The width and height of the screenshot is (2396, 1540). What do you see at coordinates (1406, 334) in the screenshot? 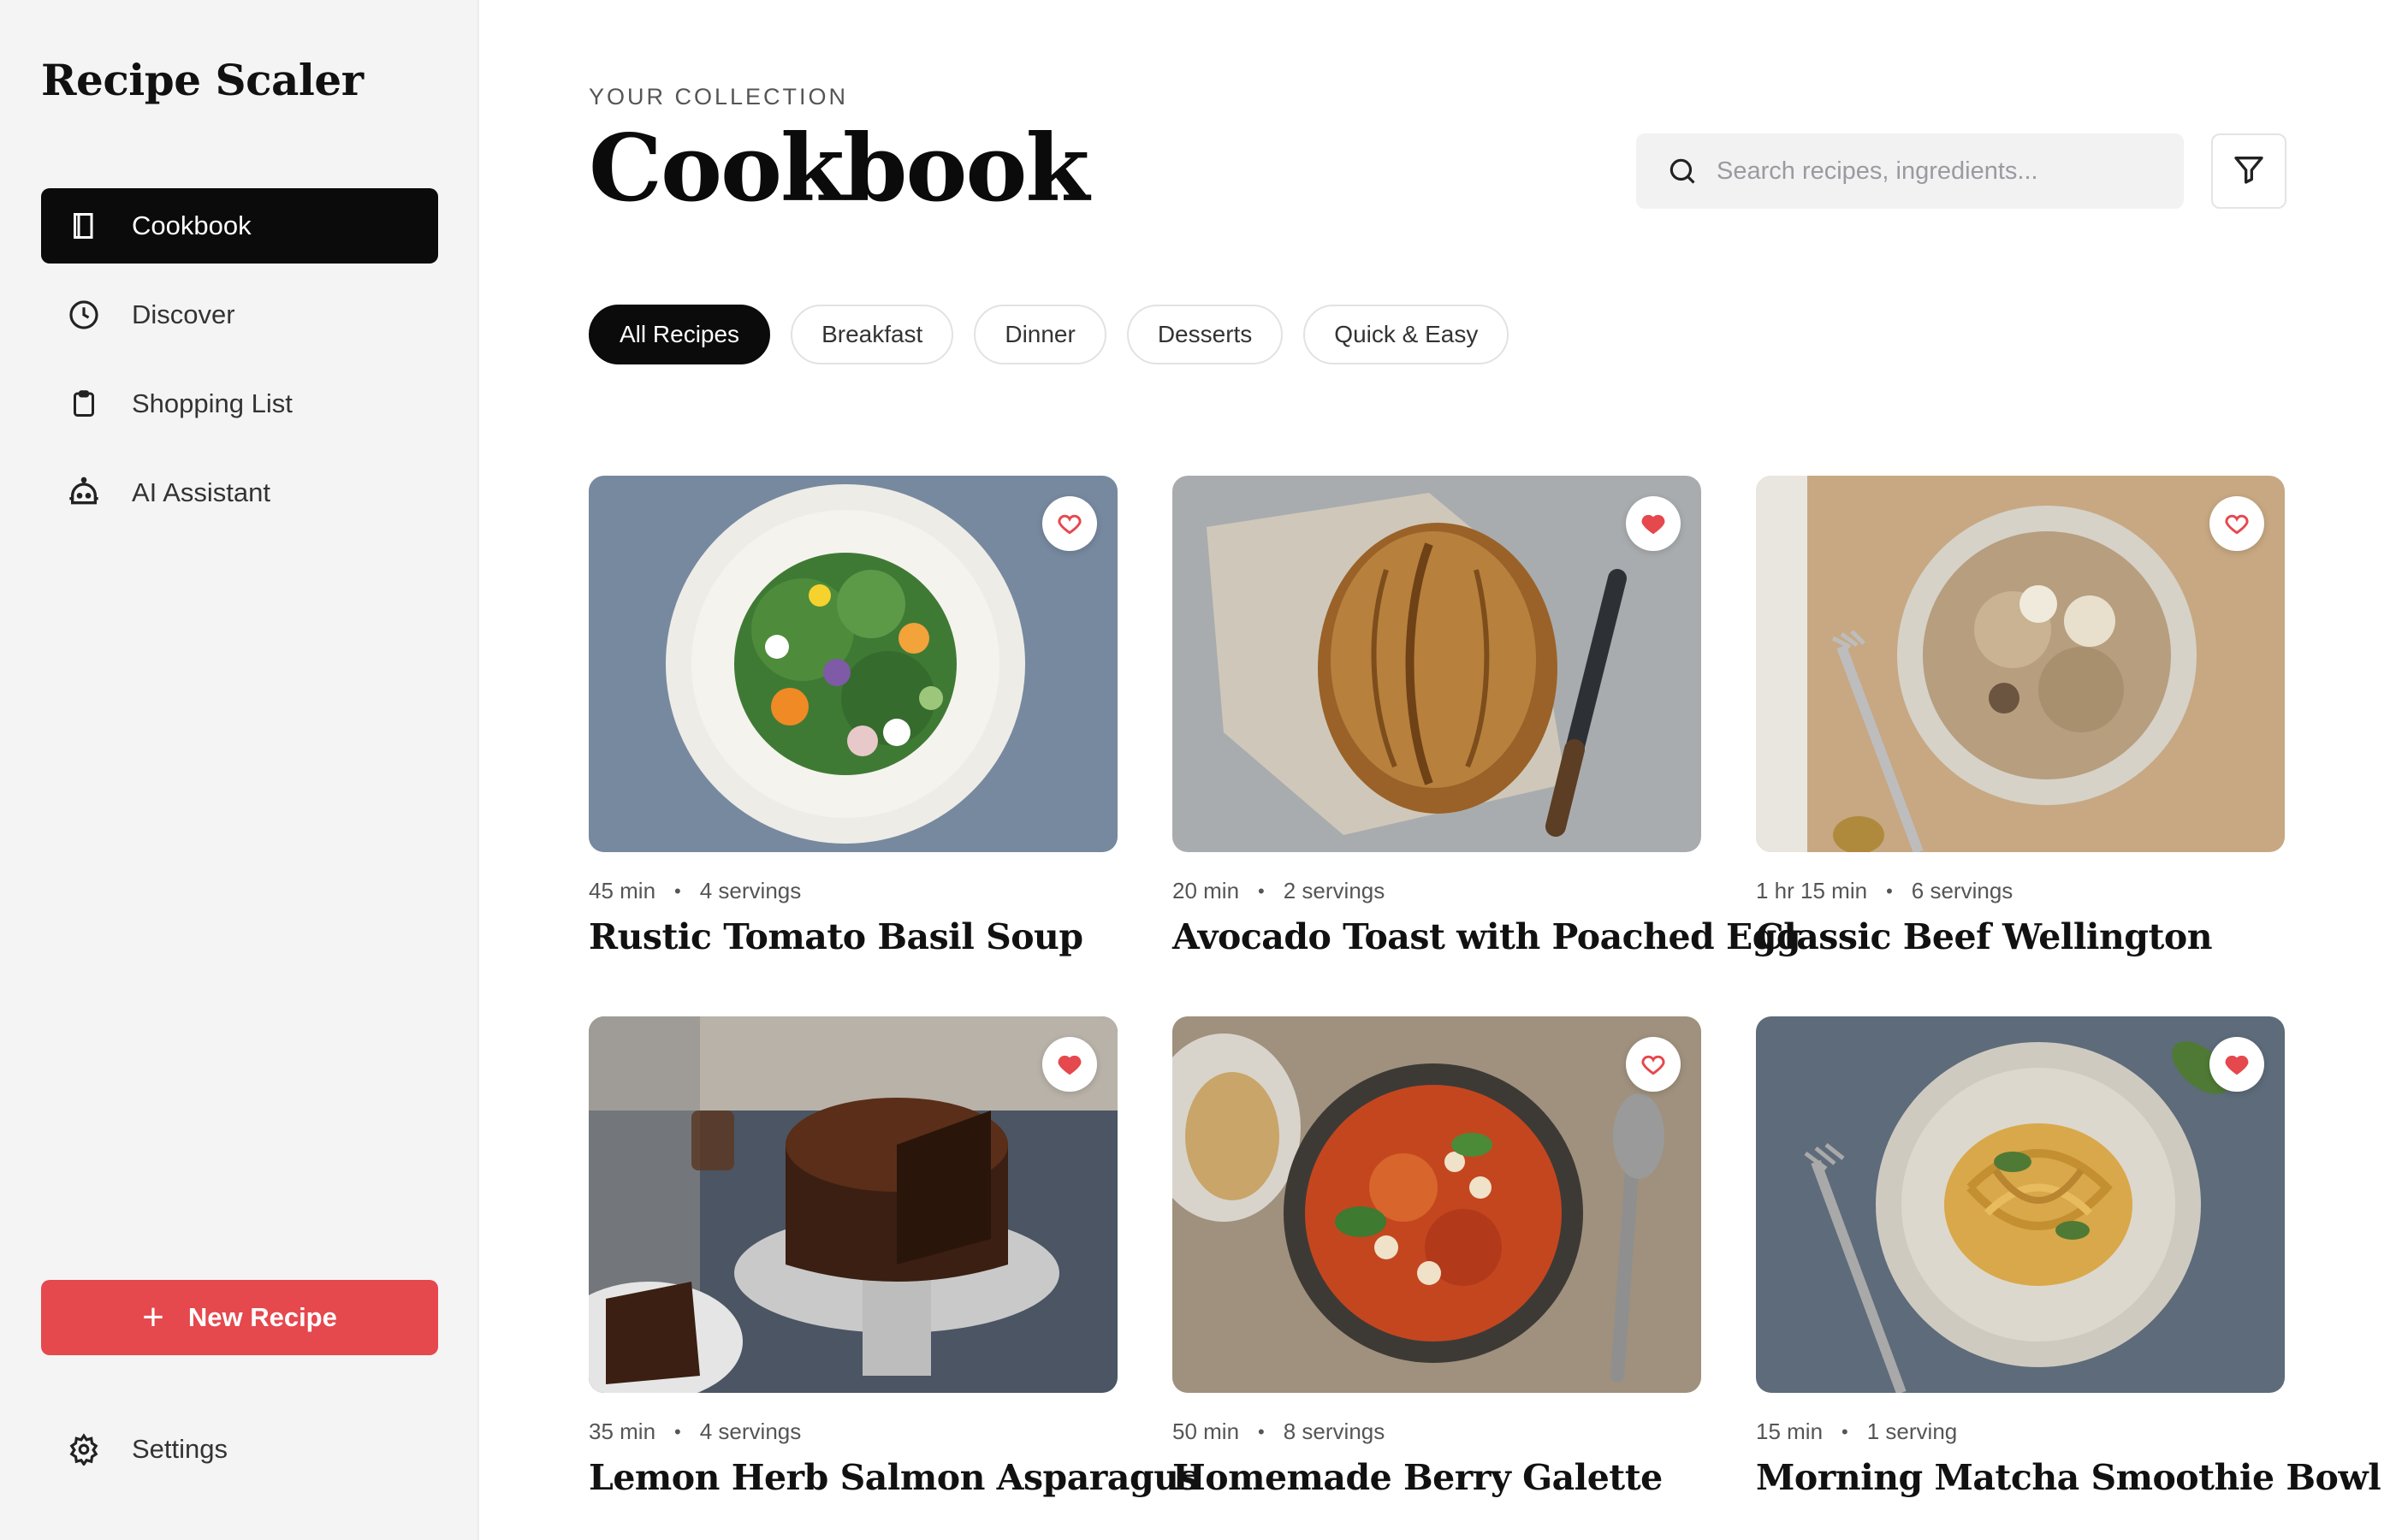
I see `chip-quick-easy: Quick & Easy` at bounding box center [1406, 334].